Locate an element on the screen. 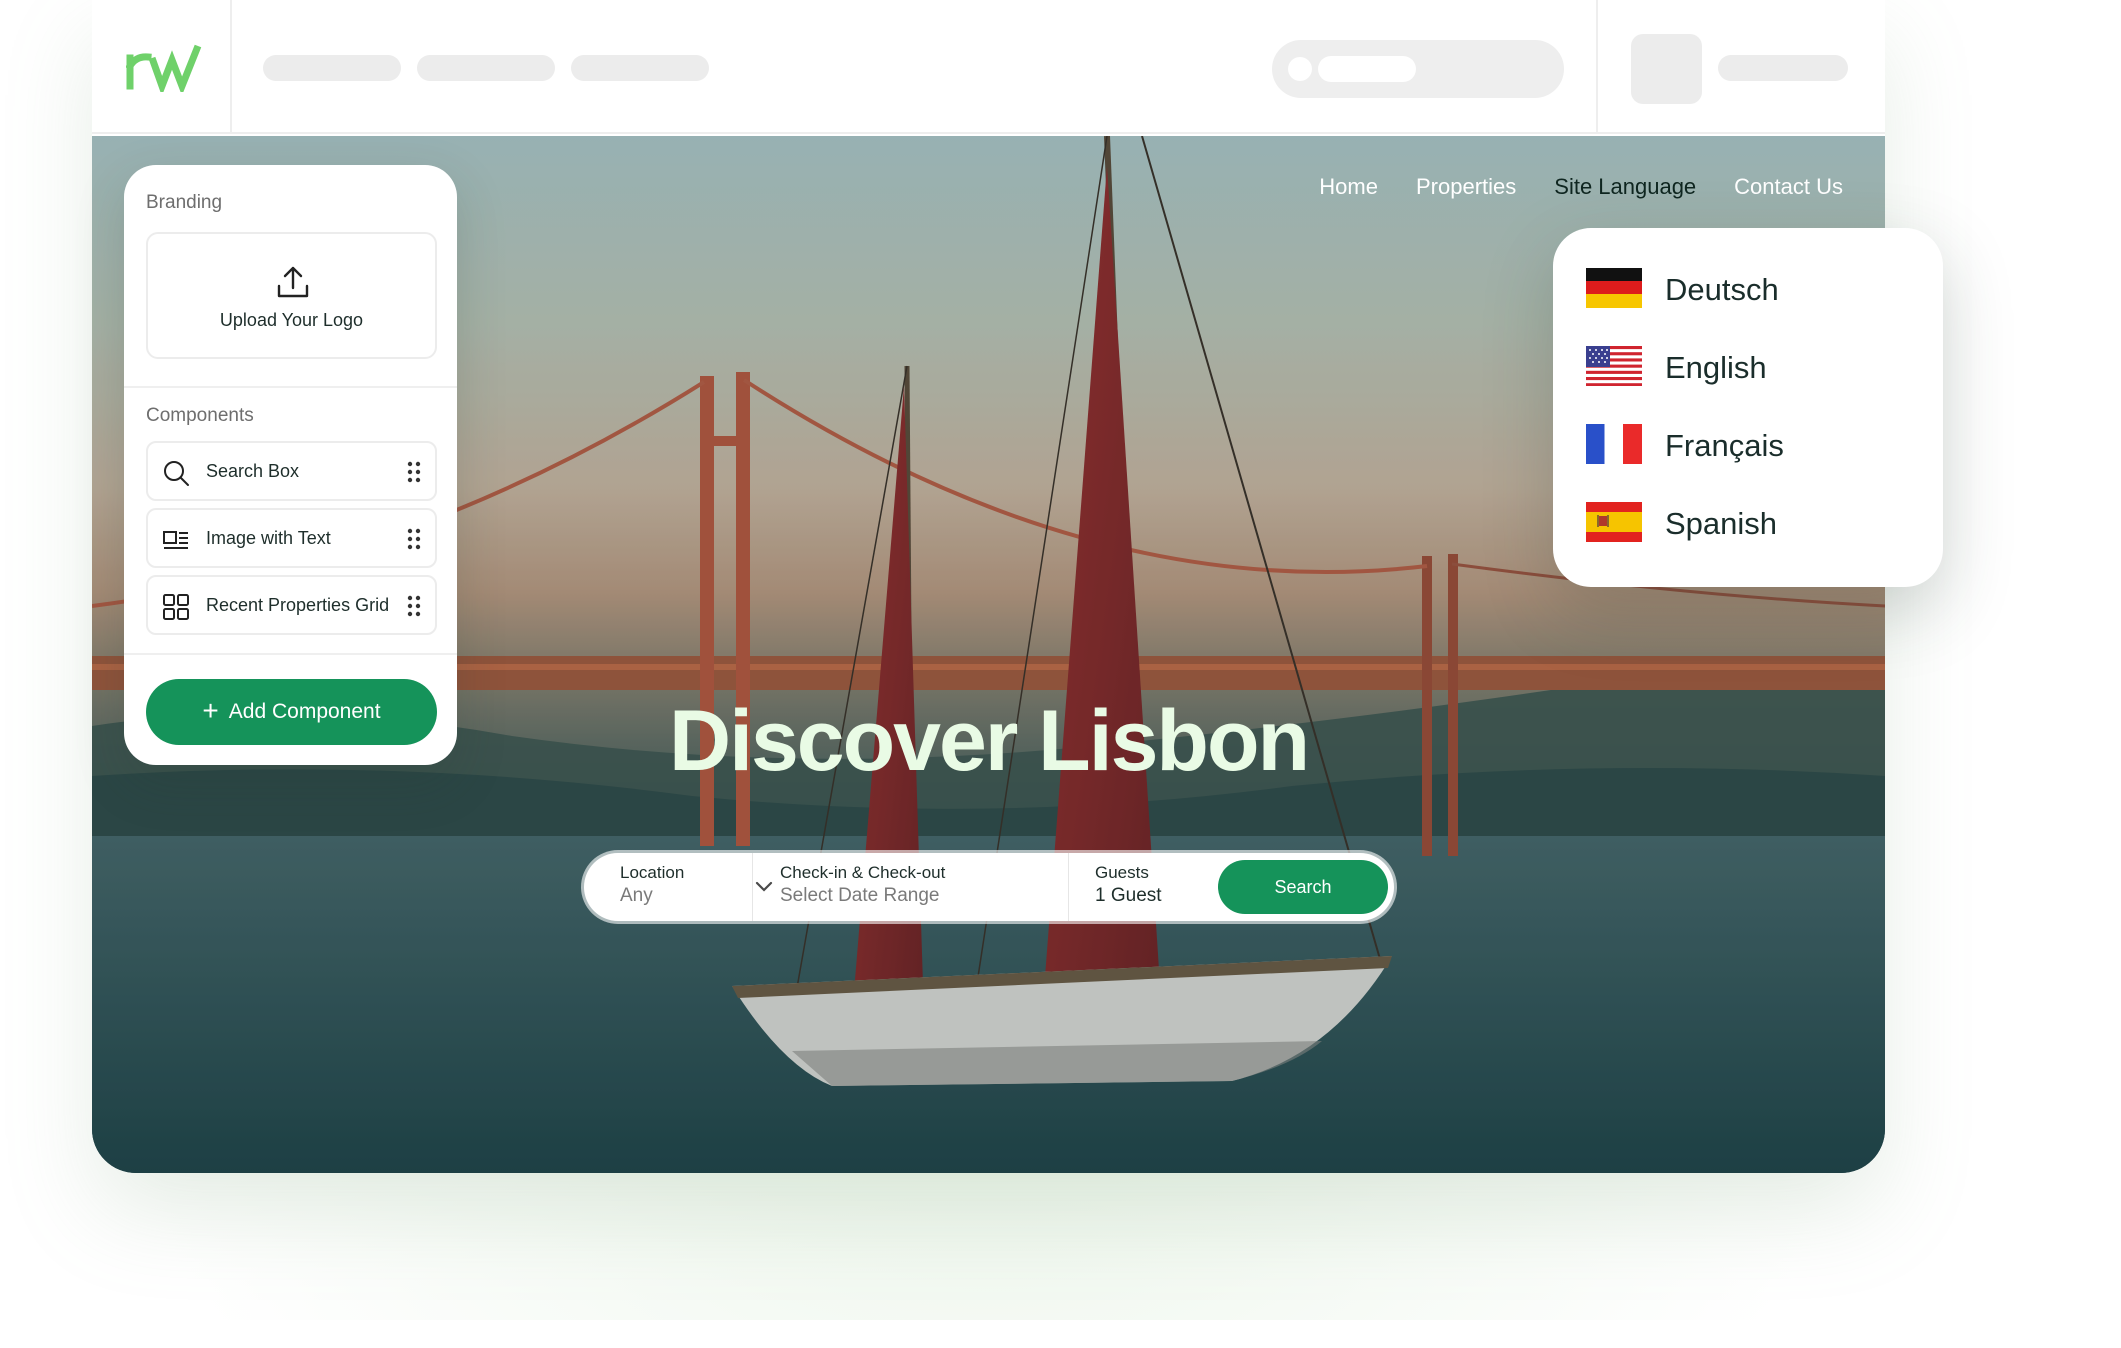  spain-flag-icon is located at coordinates (1614, 522).